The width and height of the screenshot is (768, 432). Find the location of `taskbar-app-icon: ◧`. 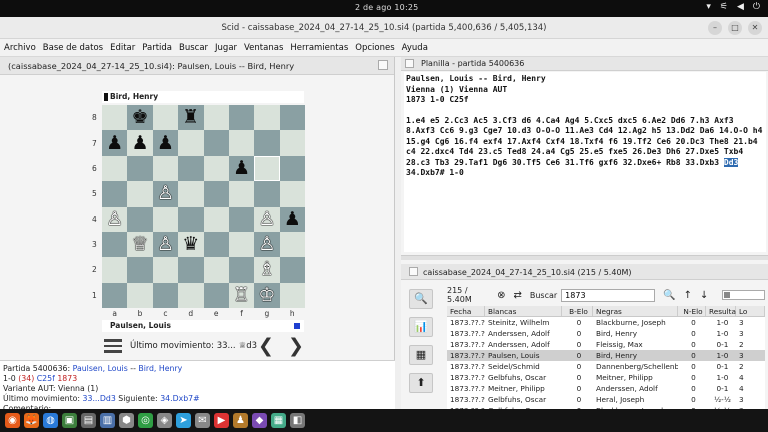

taskbar-app-icon: ◧ is located at coordinates (297, 420).